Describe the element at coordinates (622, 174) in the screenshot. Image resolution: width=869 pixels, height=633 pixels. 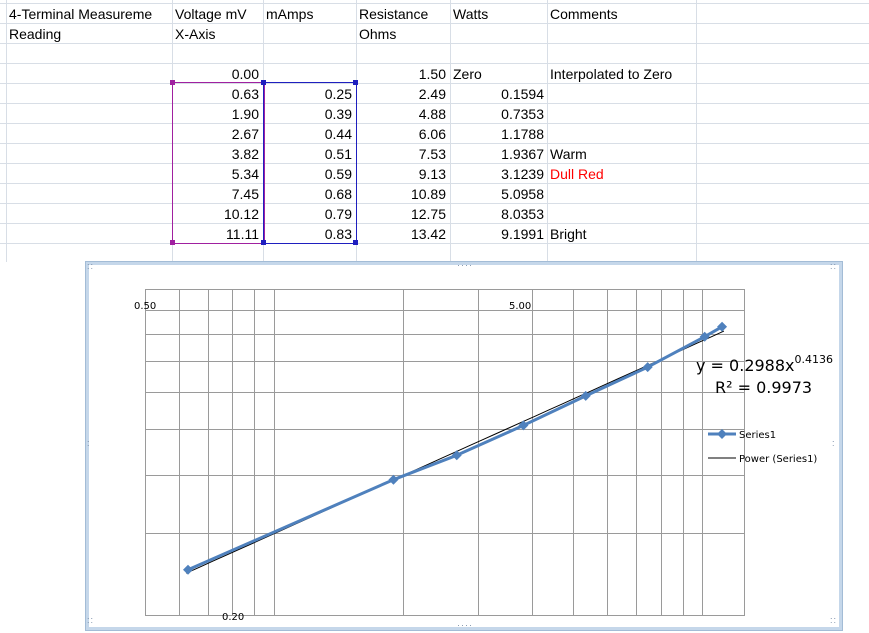
I see `cell-comment: Dull Red` at that location.